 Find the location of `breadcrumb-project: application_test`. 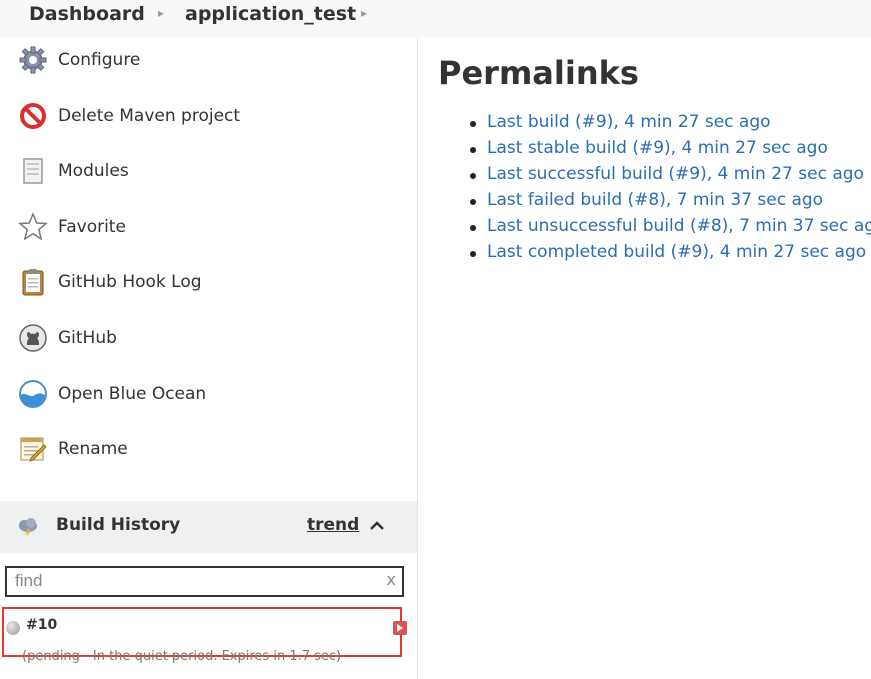

breadcrumb-project: application_test is located at coordinates (270, 14).